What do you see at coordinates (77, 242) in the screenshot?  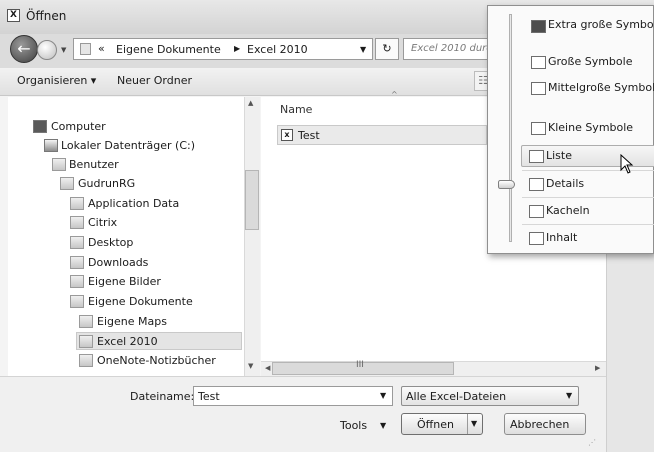 I see `desktop-folder-icon` at bounding box center [77, 242].